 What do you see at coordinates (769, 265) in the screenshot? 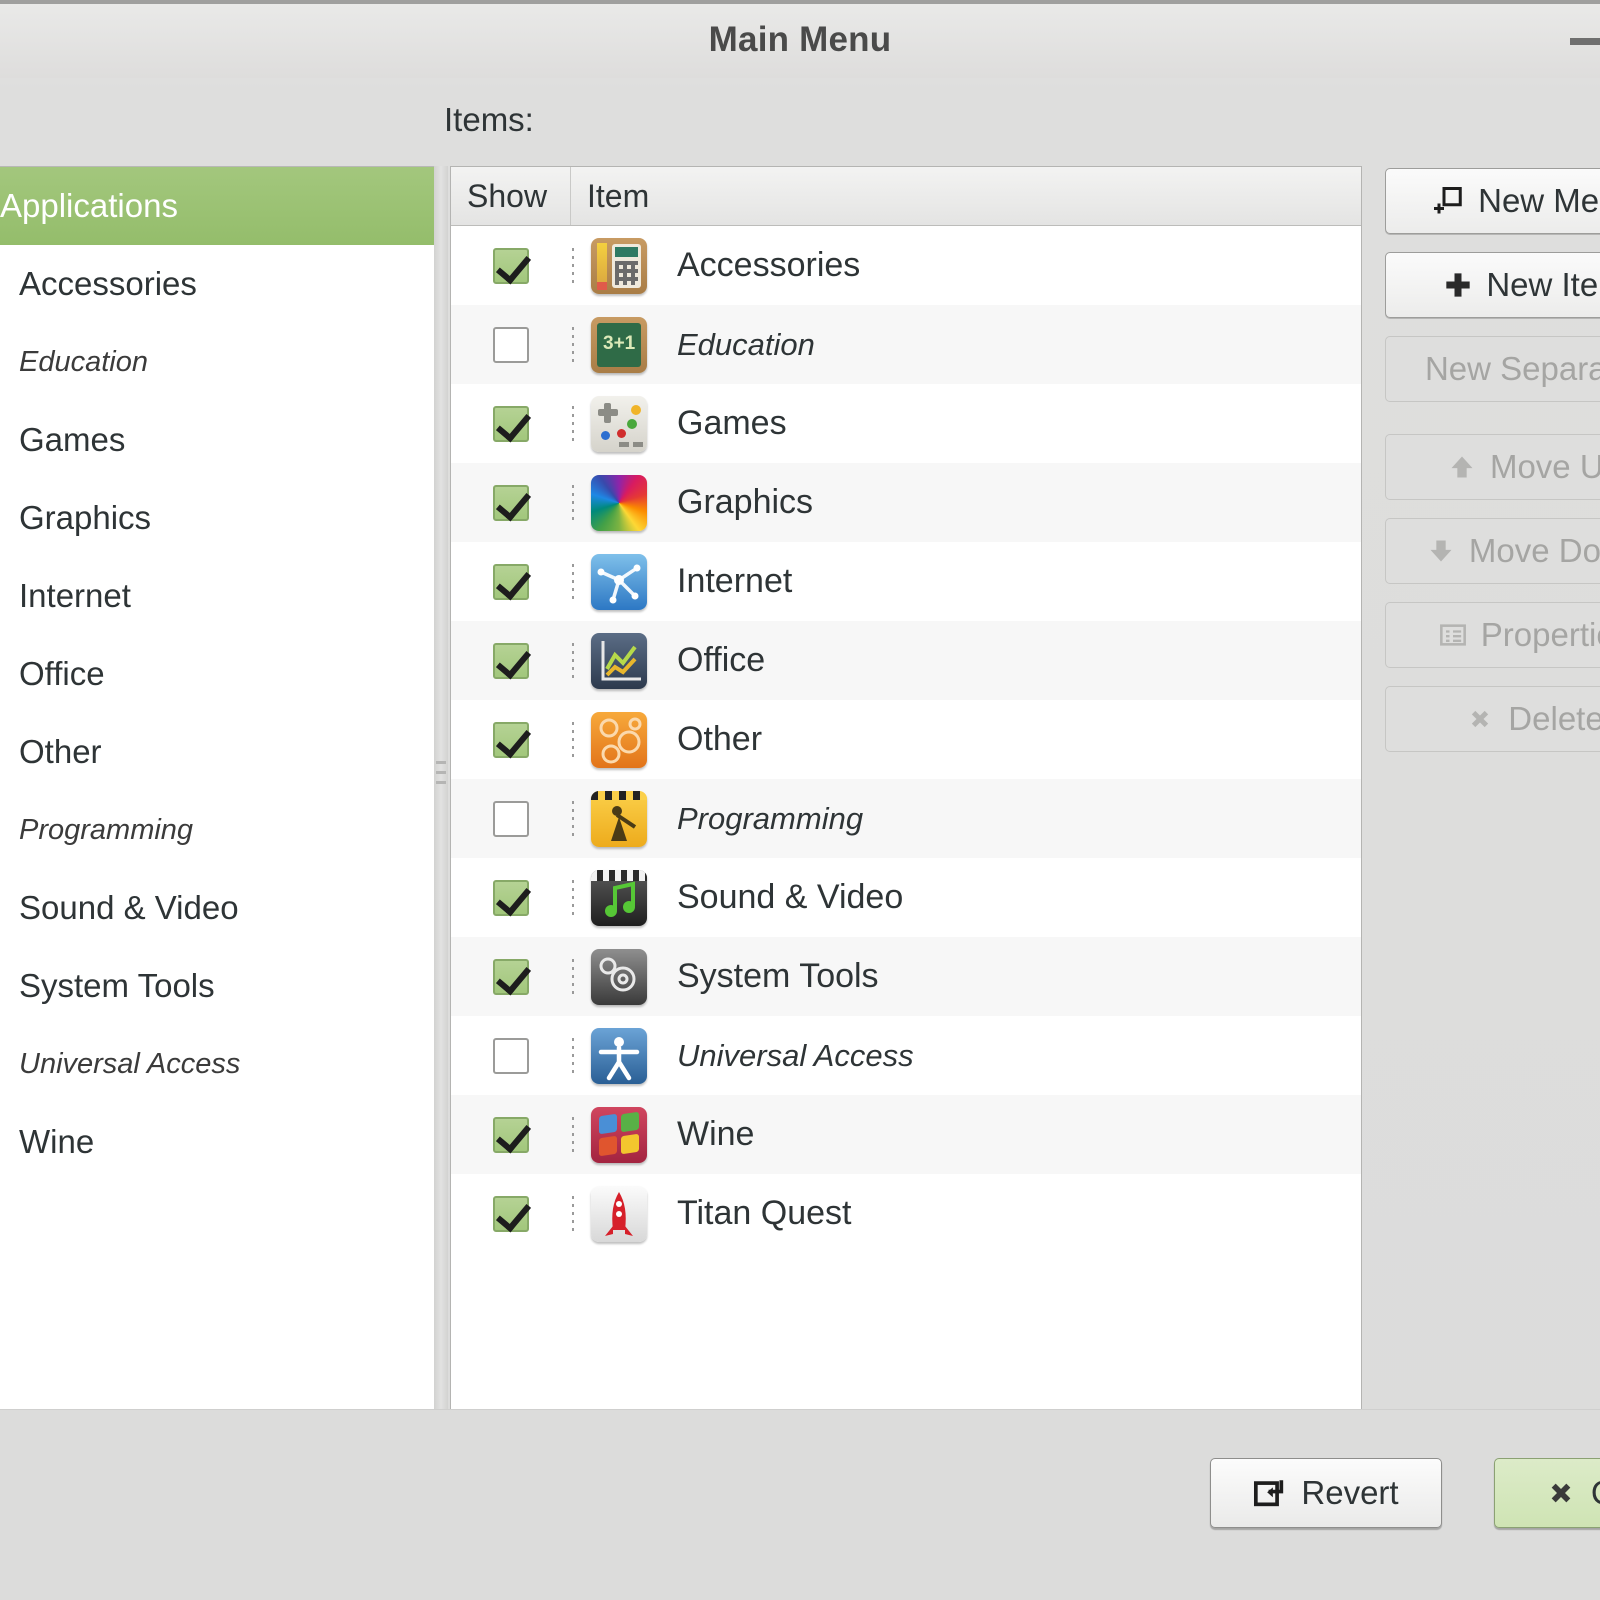
I see `item-label: Accessories` at bounding box center [769, 265].